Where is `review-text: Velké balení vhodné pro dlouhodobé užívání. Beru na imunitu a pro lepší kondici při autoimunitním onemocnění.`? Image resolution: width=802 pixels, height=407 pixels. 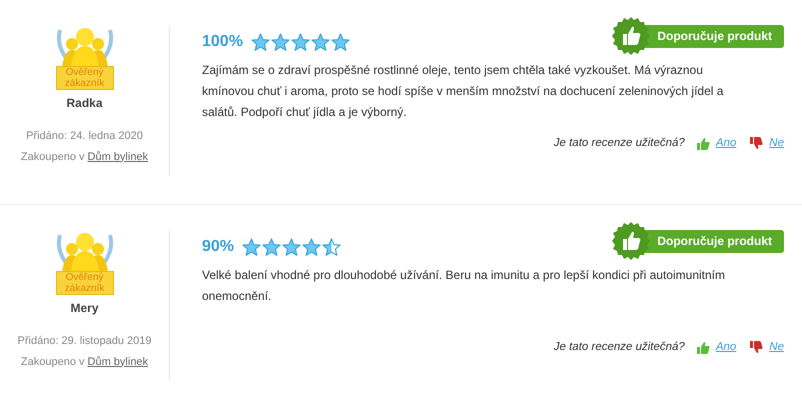
review-text: Velké balení vhodné pro dlouhodobé užívání. Beru na imunitu a pro lepší kondici při autoimunitním onemocnění. is located at coordinates (464, 286).